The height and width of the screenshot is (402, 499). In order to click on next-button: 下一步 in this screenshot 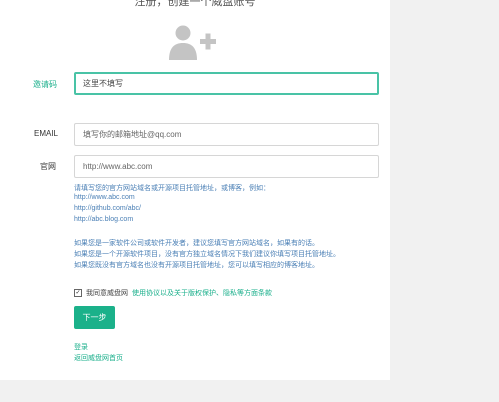, I will do `click(94, 317)`.